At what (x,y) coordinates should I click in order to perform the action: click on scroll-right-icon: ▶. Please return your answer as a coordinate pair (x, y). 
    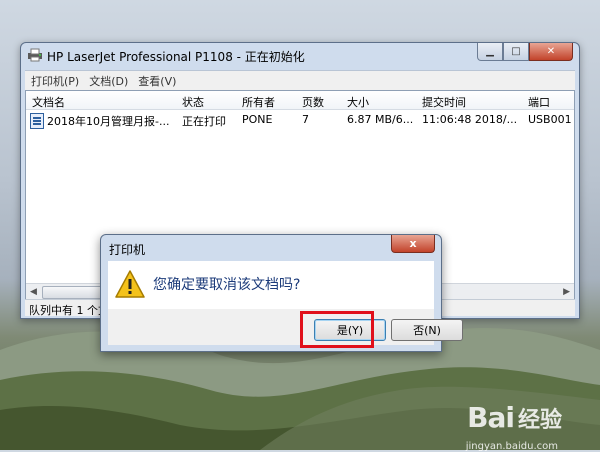
    Looking at the image, I should click on (566, 292).